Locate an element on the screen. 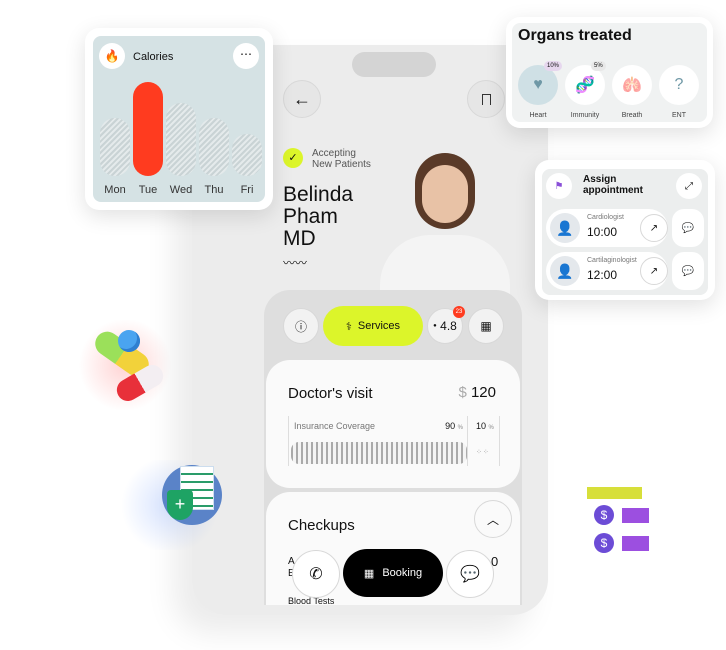  organ-label: Breath is located at coordinates (632, 115).